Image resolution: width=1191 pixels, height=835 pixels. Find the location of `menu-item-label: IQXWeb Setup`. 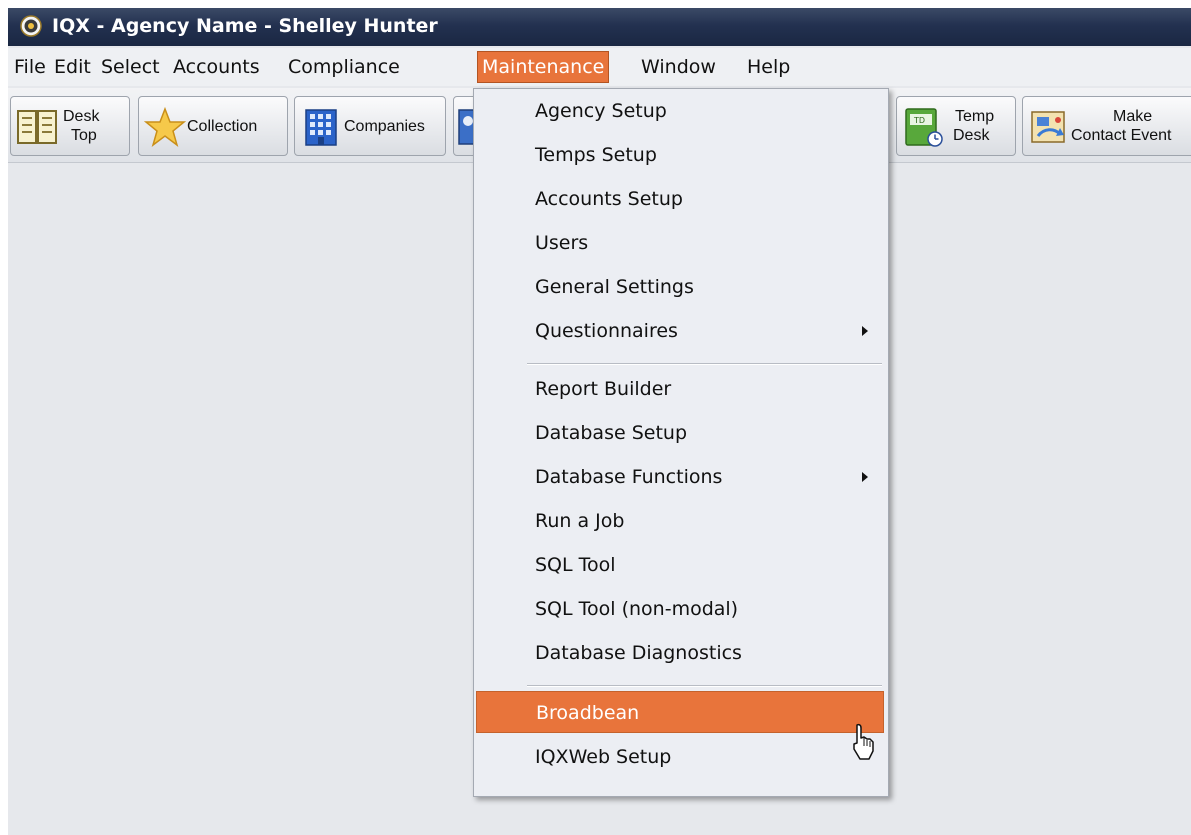

menu-item-label: IQXWeb Setup is located at coordinates (603, 757).